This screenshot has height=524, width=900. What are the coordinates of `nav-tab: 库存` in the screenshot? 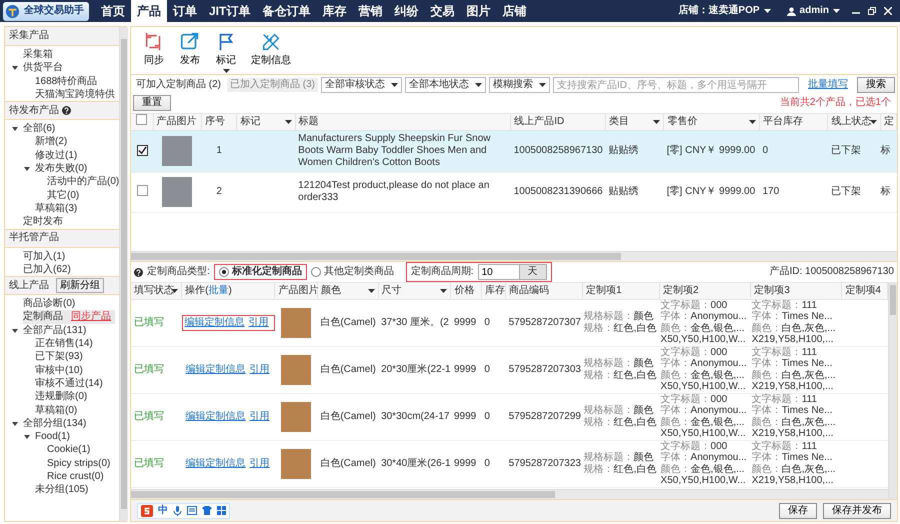 It's located at (334, 11).